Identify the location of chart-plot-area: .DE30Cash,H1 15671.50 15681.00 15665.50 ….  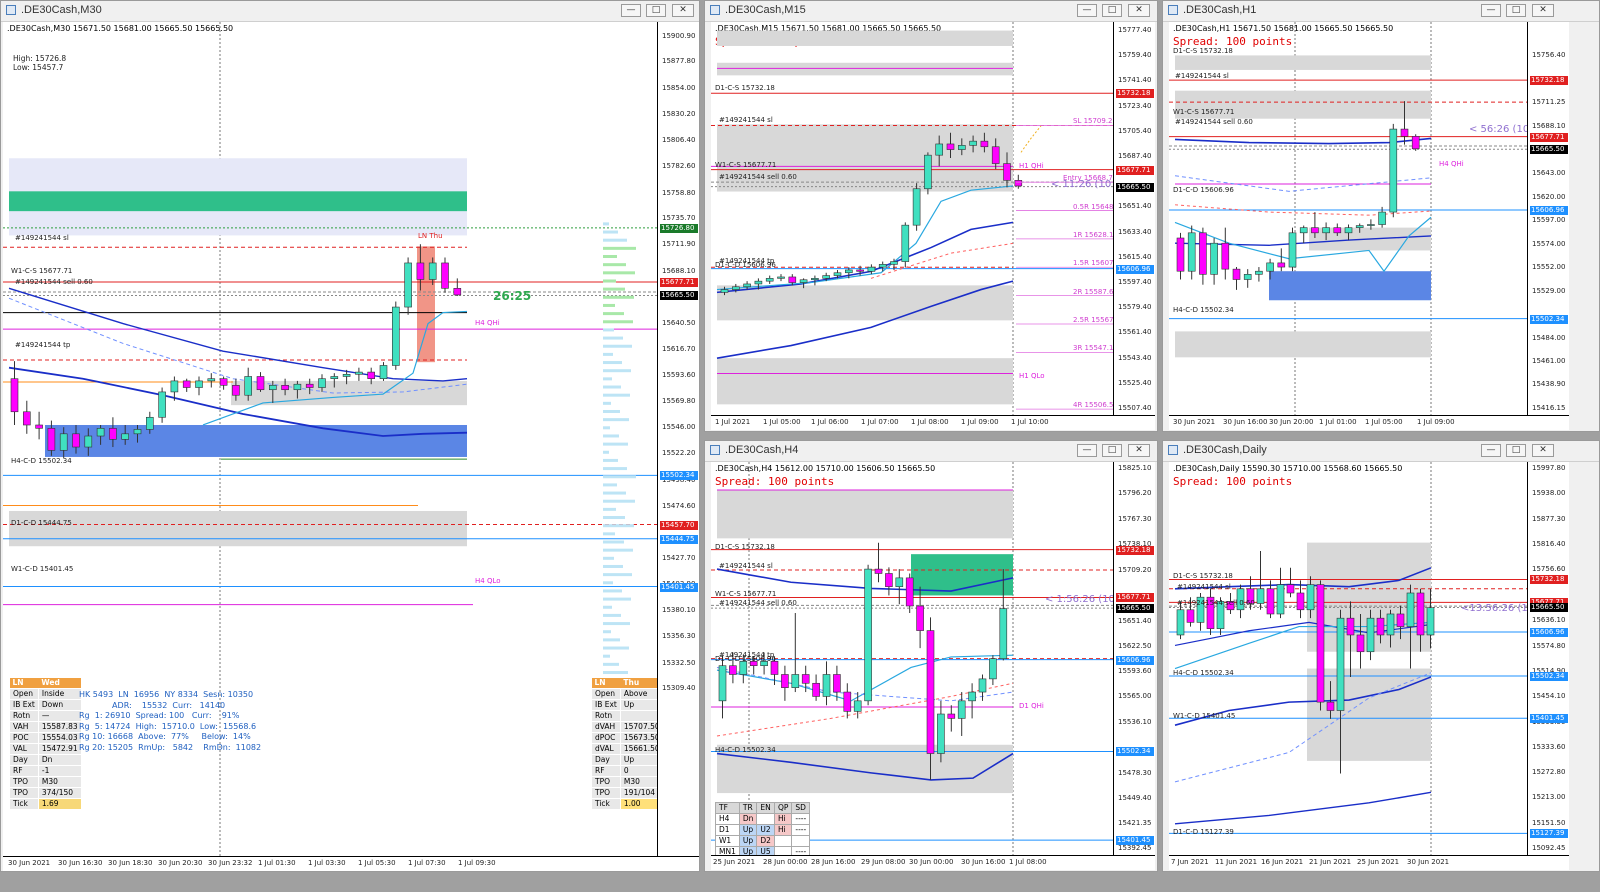
(1369, 226).